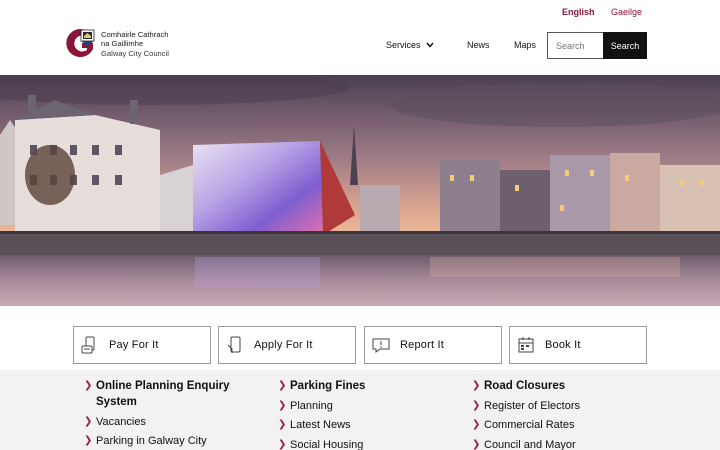  What do you see at coordinates (578, 12) in the screenshot?
I see `language-english-link: English` at bounding box center [578, 12].